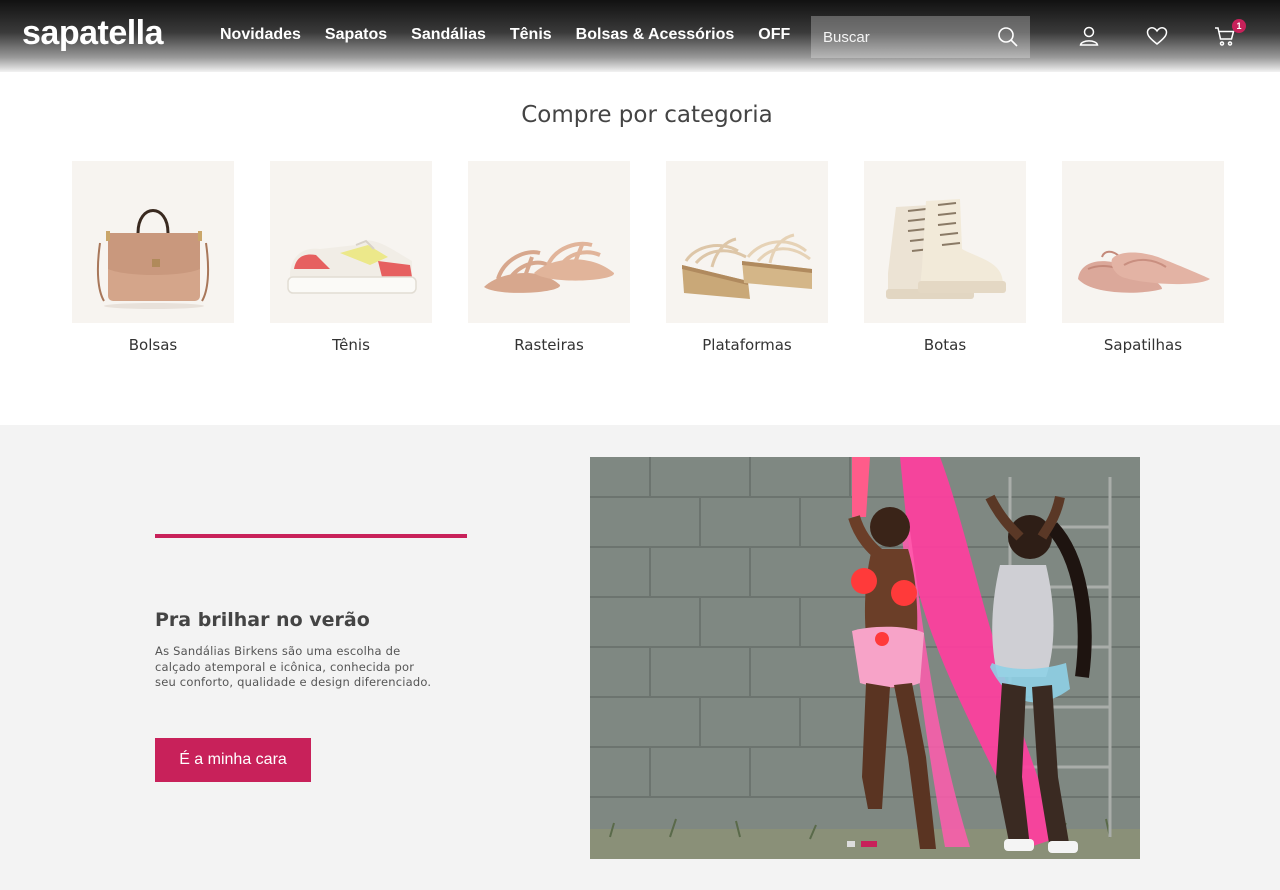  What do you see at coordinates (262, 620) in the screenshot?
I see `feature-title: Pra brilhar no verão` at bounding box center [262, 620].